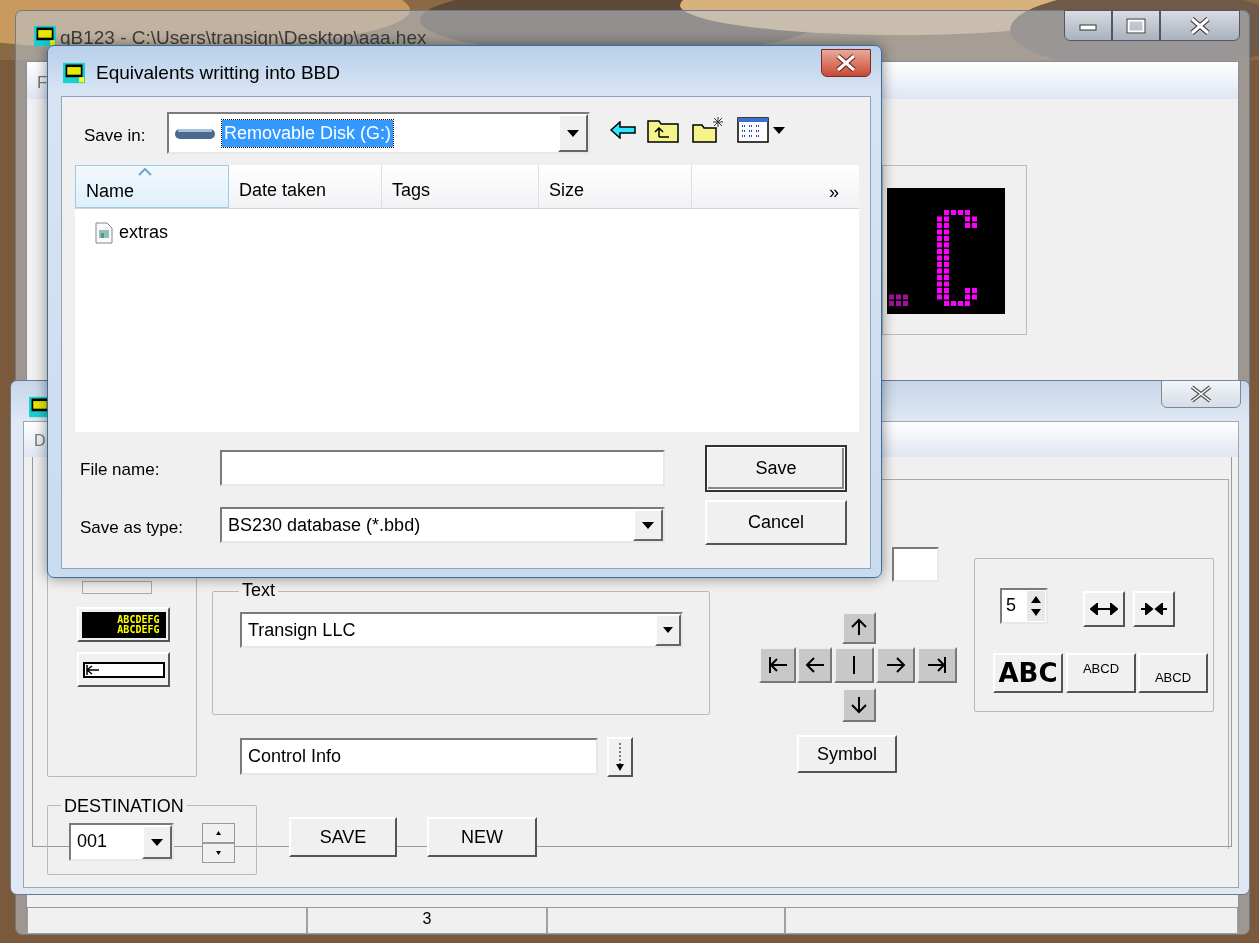 The height and width of the screenshot is (943, 1259). What do you see at coordinates (775, 186) in the screenshot?
I see `more-columns-button: »` at bounding box center [775, 186].